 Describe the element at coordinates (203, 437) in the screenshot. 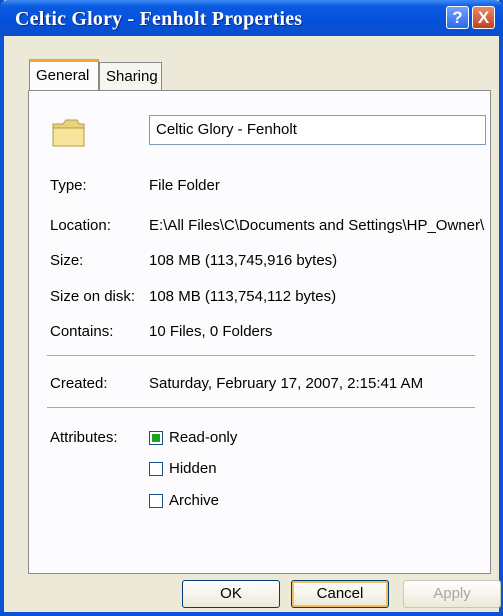

I see `read-only-label: Read-only` at that location.